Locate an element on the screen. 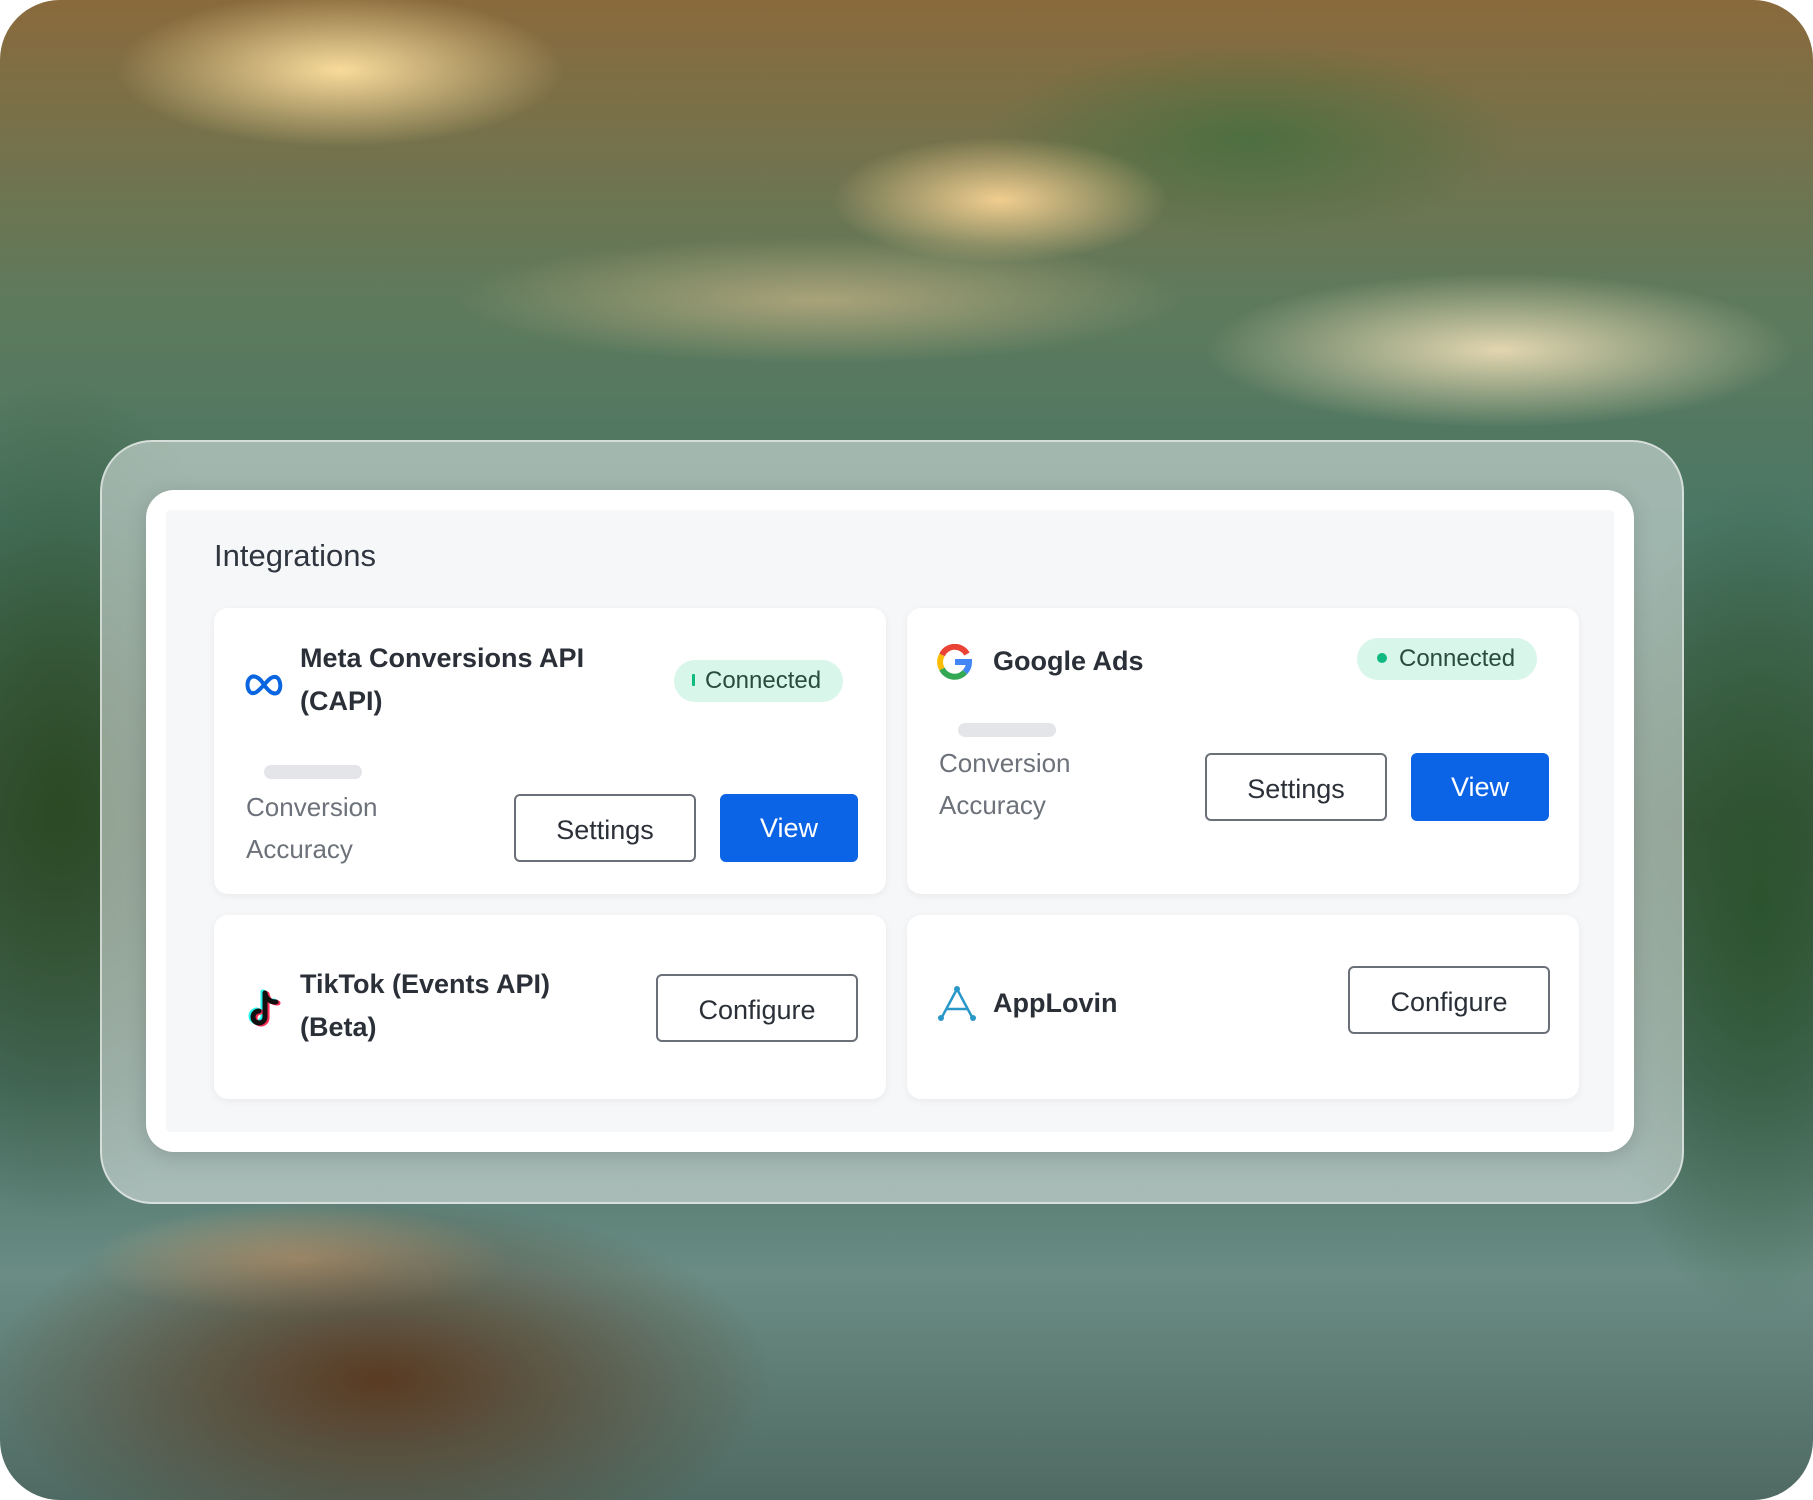 This screenshot has width=1813, height=1500. integration-name: AppLovin is located at coordinates (1055, 1003).